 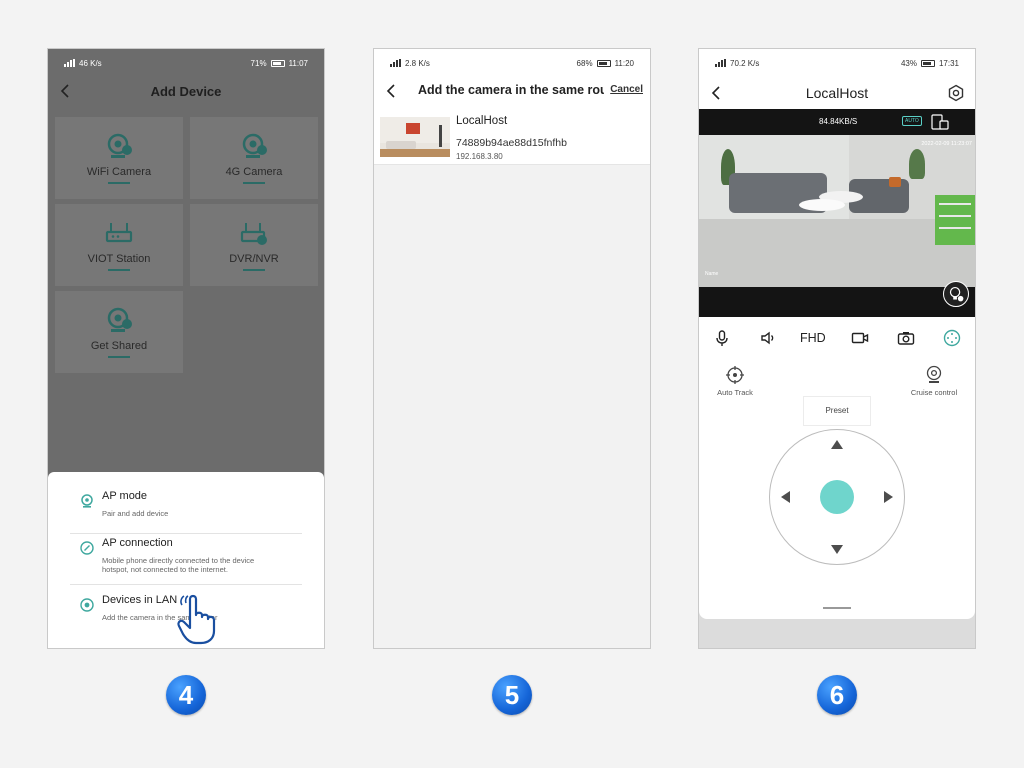 I want to click on step-badge-6: 6, so click(x=837, y=695).